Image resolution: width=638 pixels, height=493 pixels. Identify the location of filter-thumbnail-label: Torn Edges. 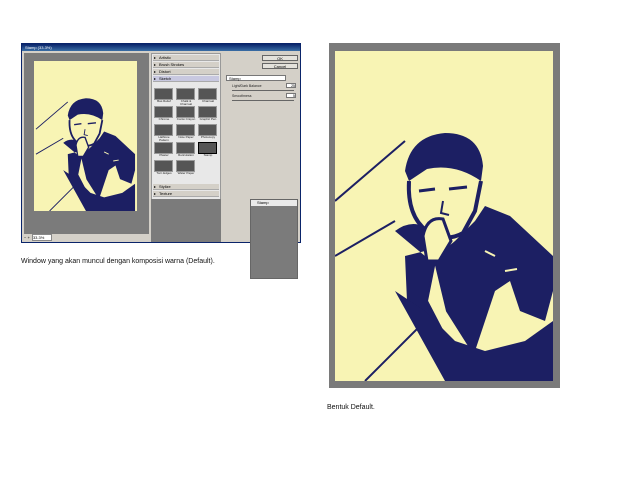
(164, 173).